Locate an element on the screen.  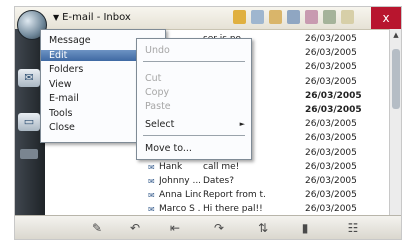
signal-icon is located at coordinates (257, 17).